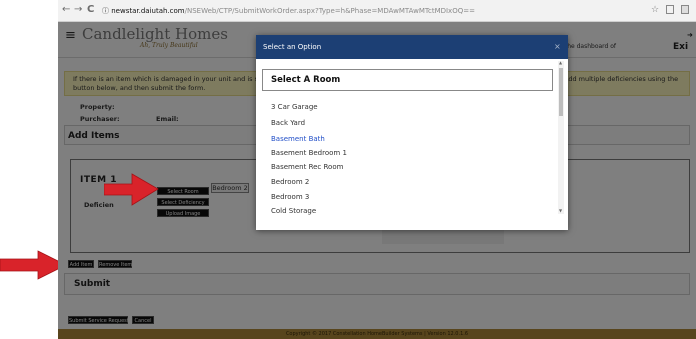 The width and height of the screenshot is (696, 339). I want to click on bookmark-star-icon: ☆, so click(655, 10).